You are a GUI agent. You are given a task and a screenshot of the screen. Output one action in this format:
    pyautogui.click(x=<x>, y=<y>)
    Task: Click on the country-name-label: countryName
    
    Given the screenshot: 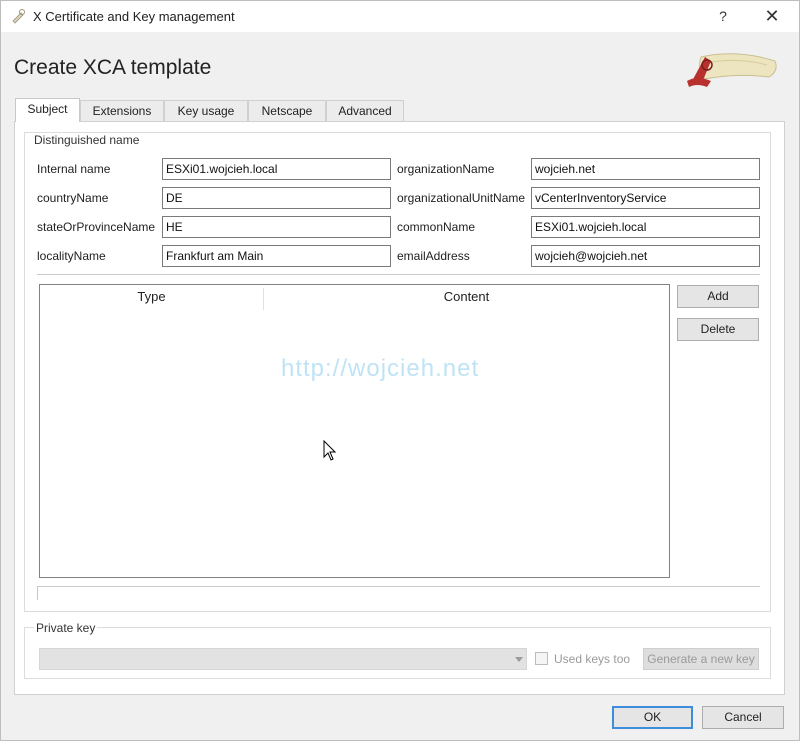 What is the action you would take?
    pyautogui.click(x=73, y=198)
    